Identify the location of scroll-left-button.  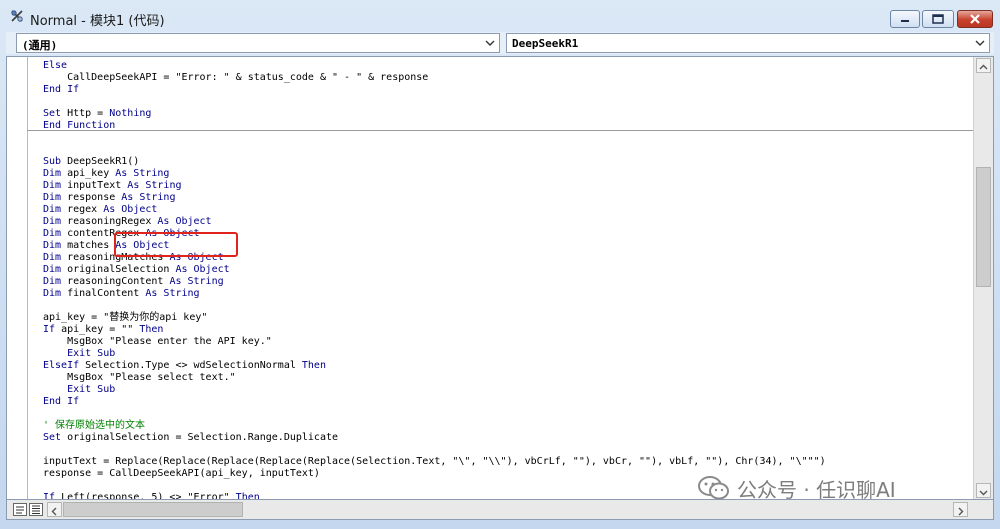
(54, 509).